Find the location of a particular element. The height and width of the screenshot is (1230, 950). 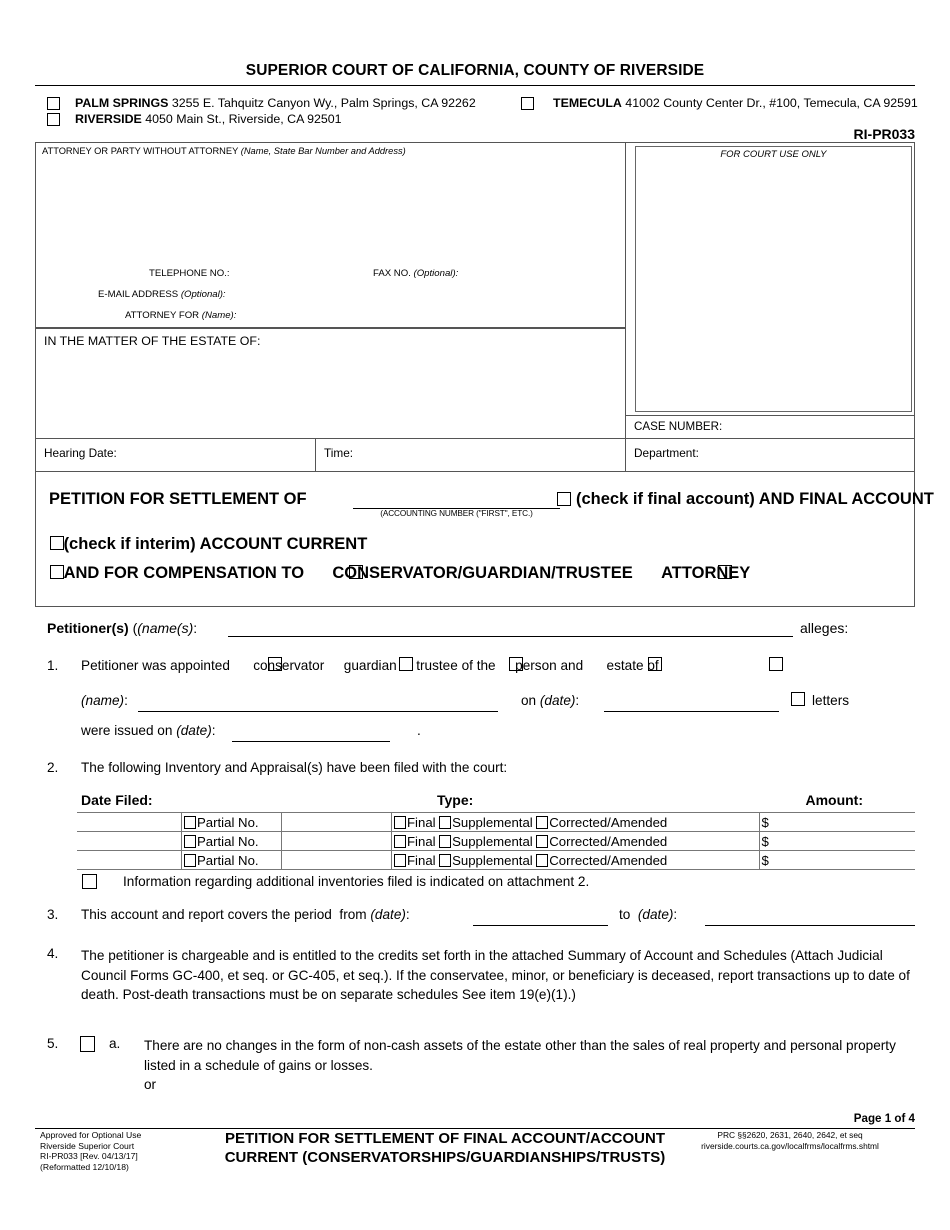

checkbox-letters is located at coordinates (798, 699).